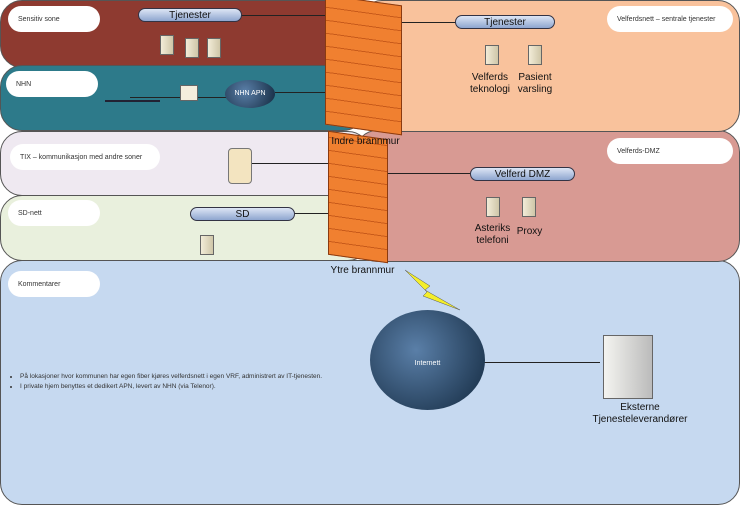 Image resolution: width=740 pixels, height=505 pixels. Describe the element at coordinates (505, 22) in the screenshot. I see `bus-tjenester-velferd: Tjenester` at that location.